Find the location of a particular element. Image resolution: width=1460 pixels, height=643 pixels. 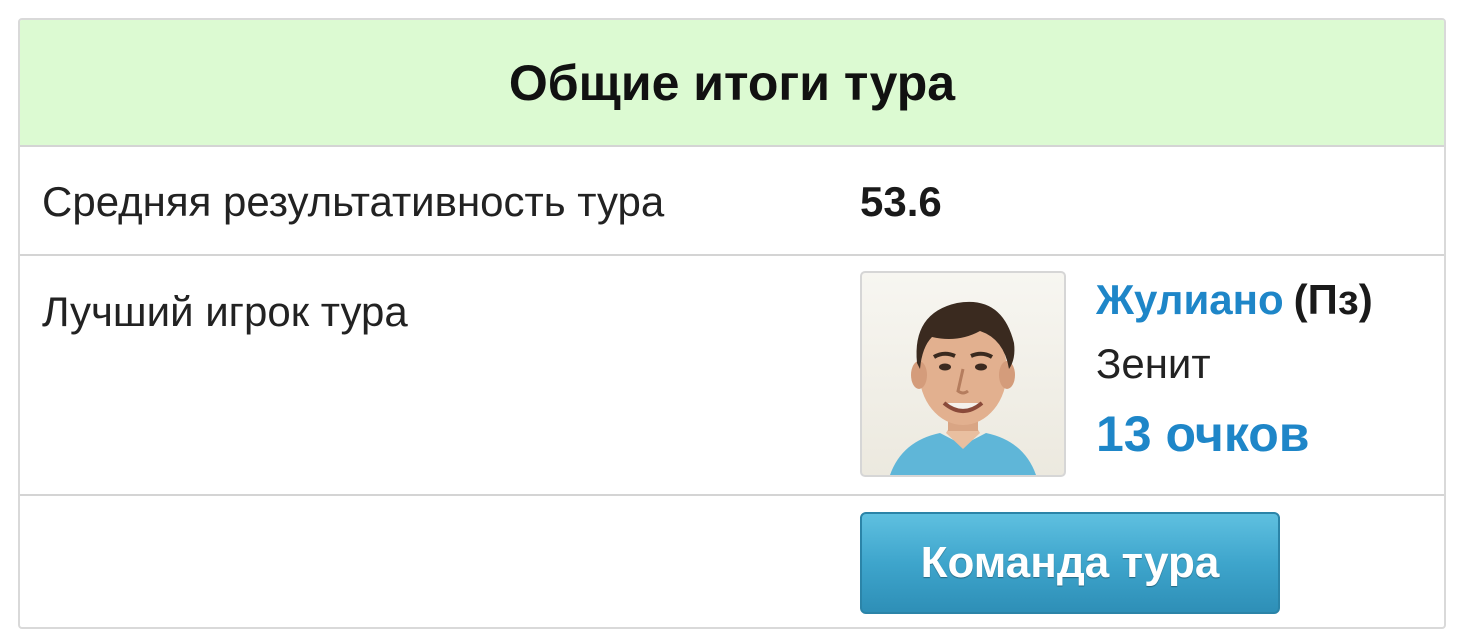

average-score-label: Средняя результативность тура is located at coordinates (353, 201).